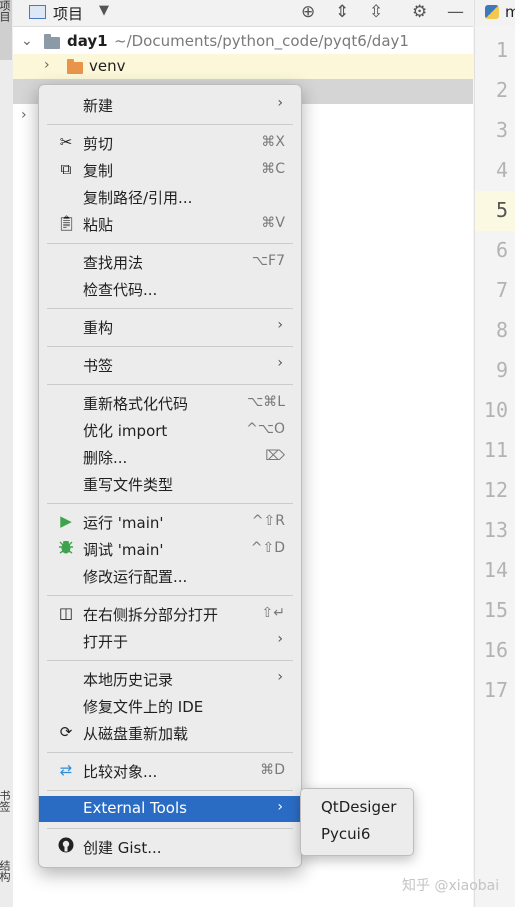 This screenshot has height=907, width=515. What do you see at coordinates (501, 290) in the screenshot?
I see `line-number: 7` at bounding box center [501, 290].